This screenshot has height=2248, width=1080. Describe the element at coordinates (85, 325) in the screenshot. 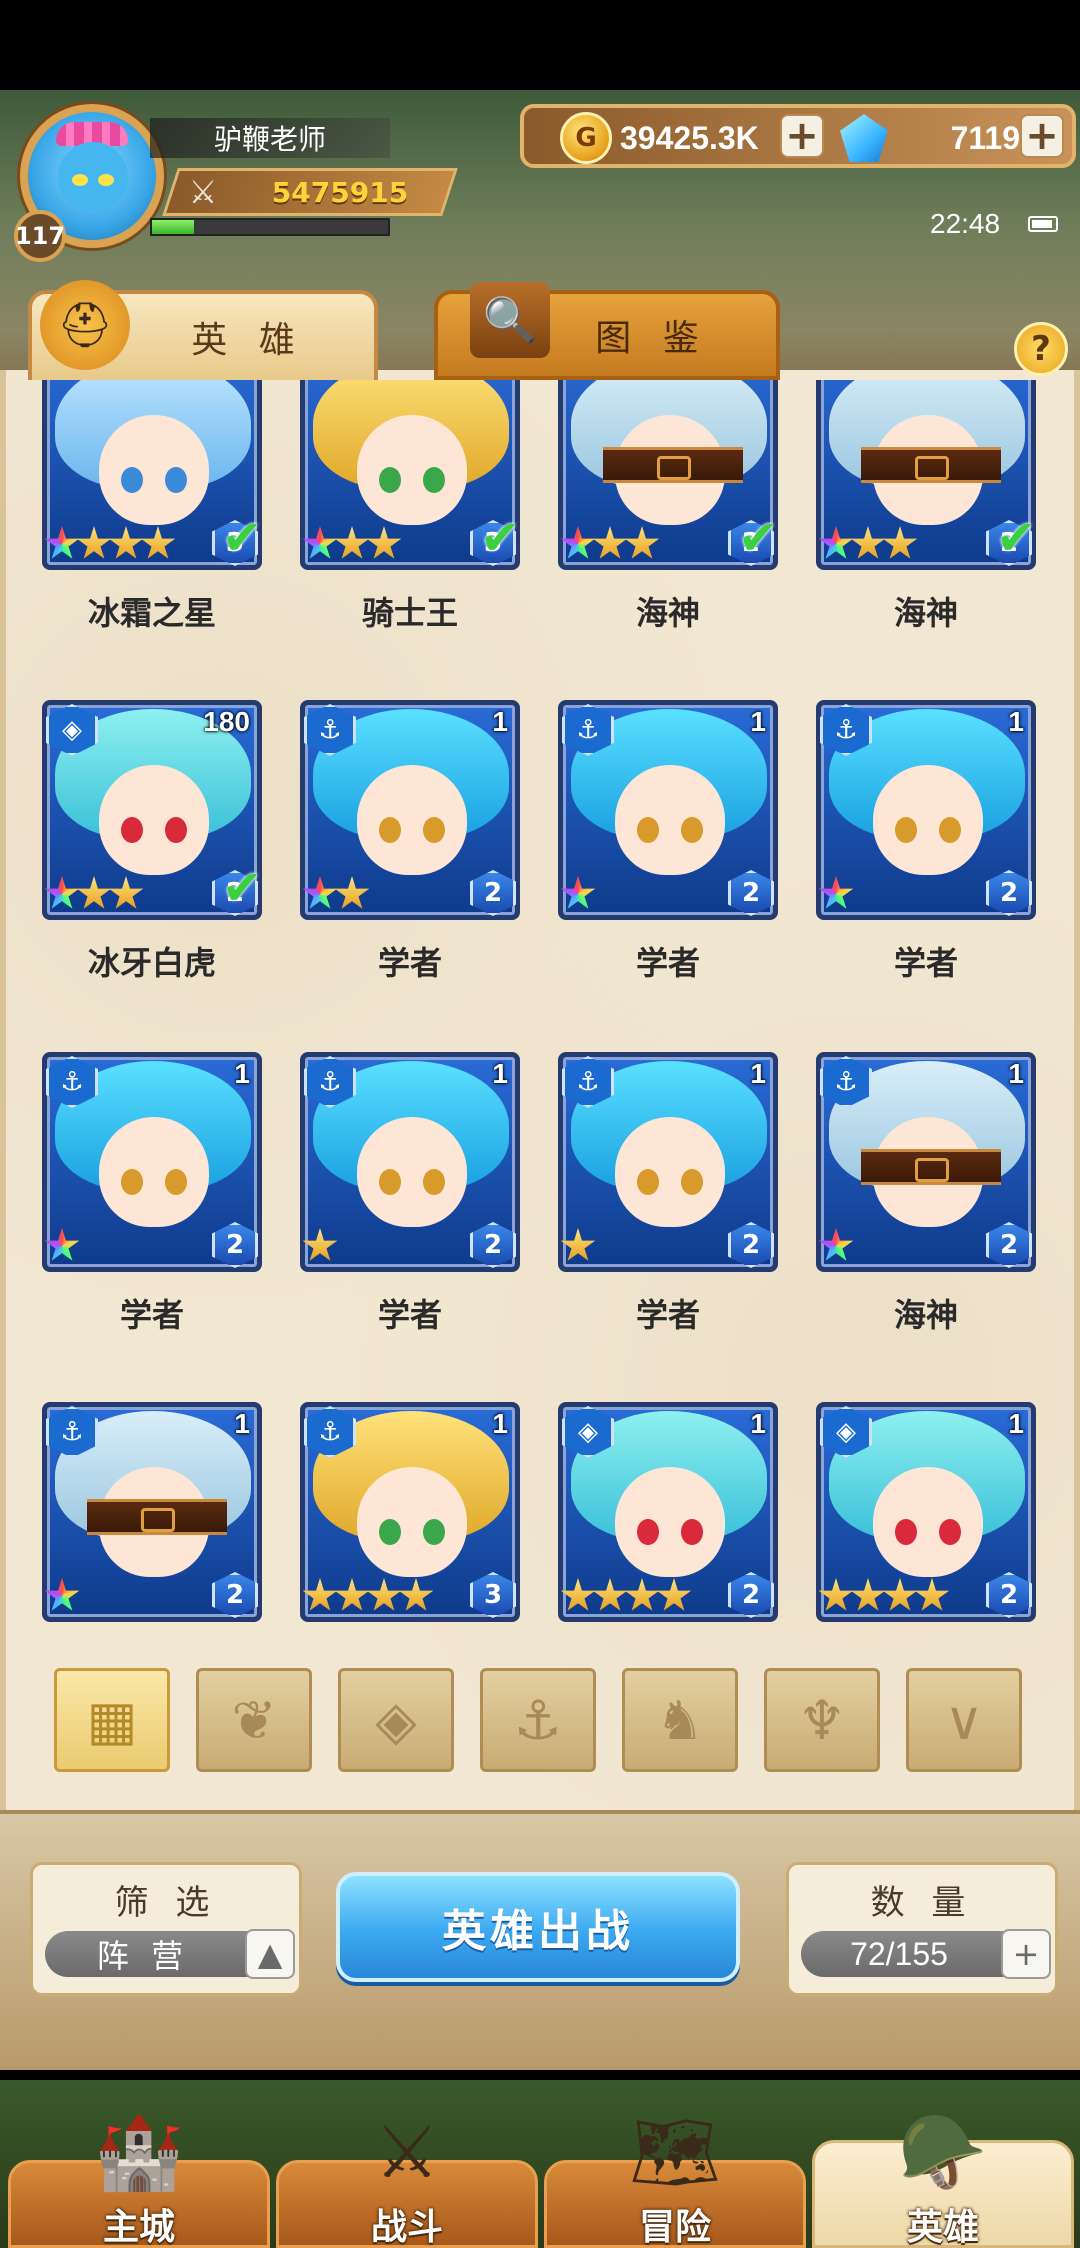

I see `knight-helmet-icon: ⛑` at that location.